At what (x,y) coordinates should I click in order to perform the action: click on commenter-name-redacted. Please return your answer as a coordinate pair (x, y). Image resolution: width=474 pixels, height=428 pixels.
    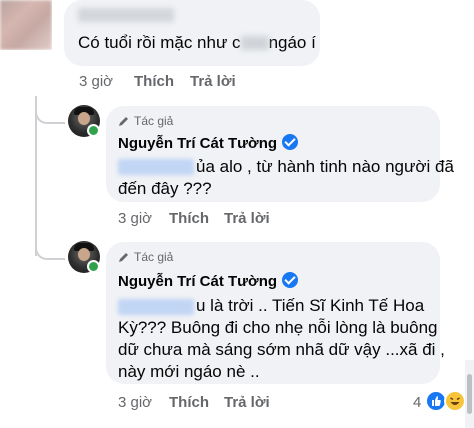
    Looking at the image, I should click on (126, 15).